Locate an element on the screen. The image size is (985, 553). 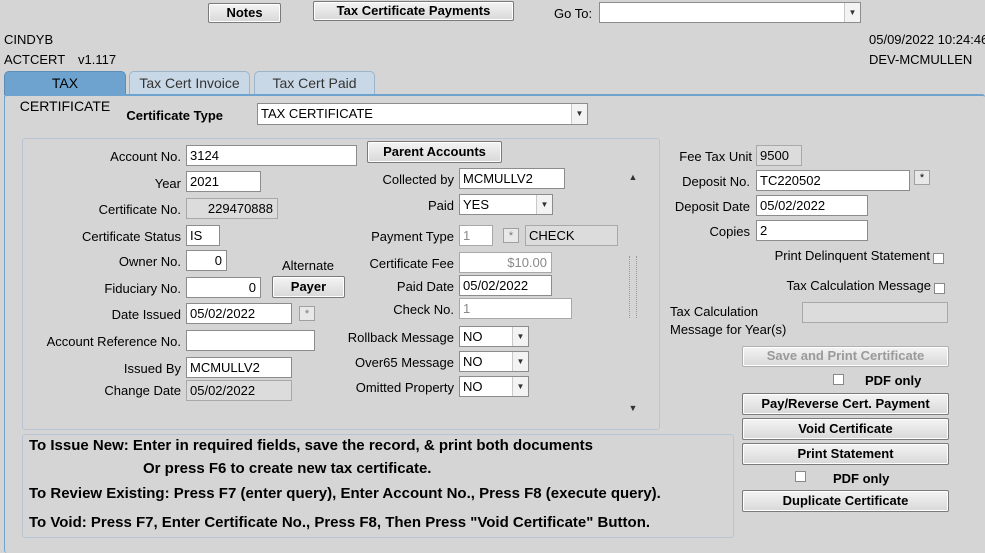
owner-no-label: Owner No. is located at coordinates (149, 261).